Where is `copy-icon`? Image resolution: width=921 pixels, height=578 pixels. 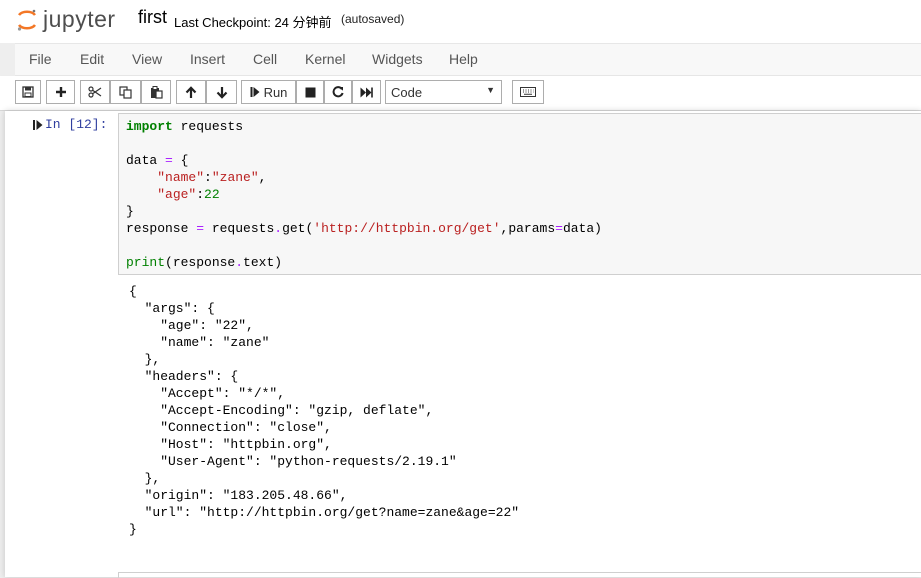
copy-icon is located at coordinates (125, 92).